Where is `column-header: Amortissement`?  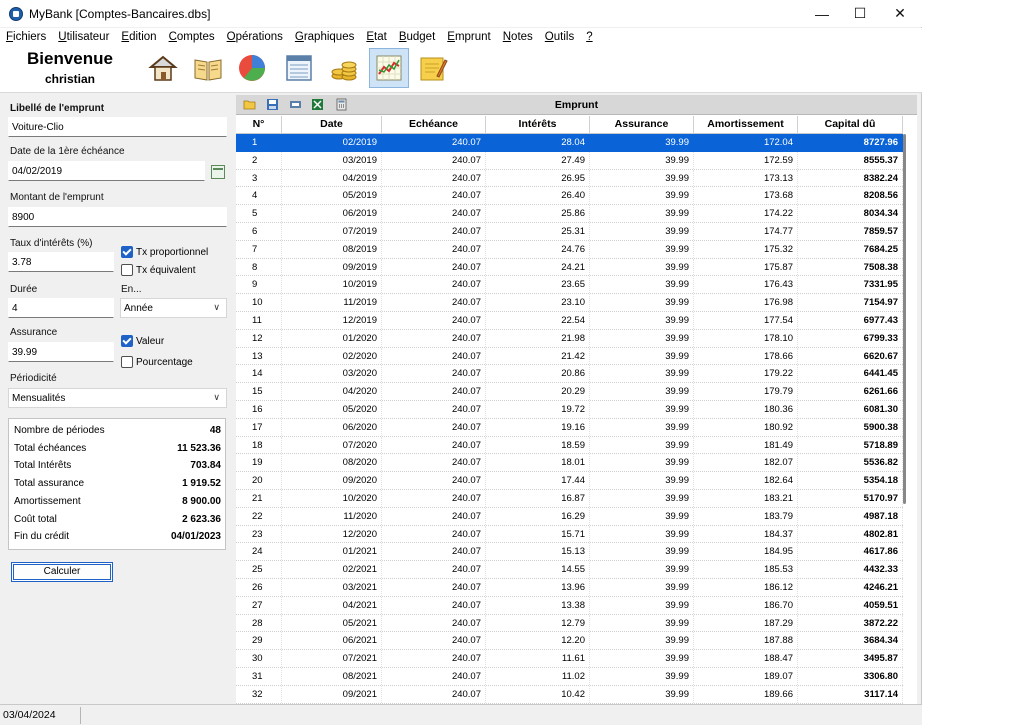
column-header: Amortissement is located at coordinates (746, 125).